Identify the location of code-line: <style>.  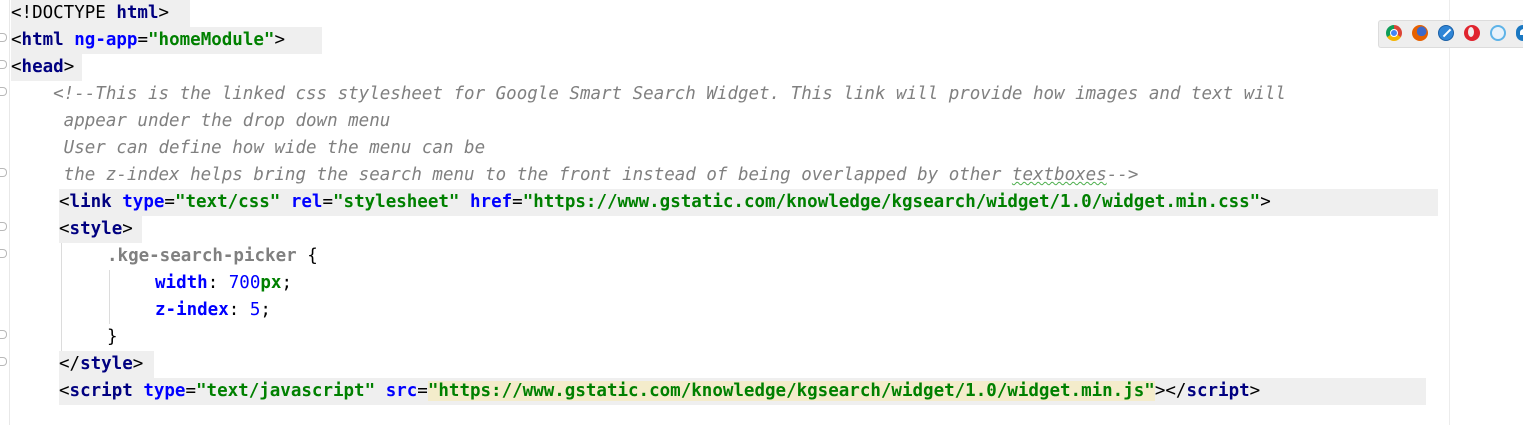
(100, 229).